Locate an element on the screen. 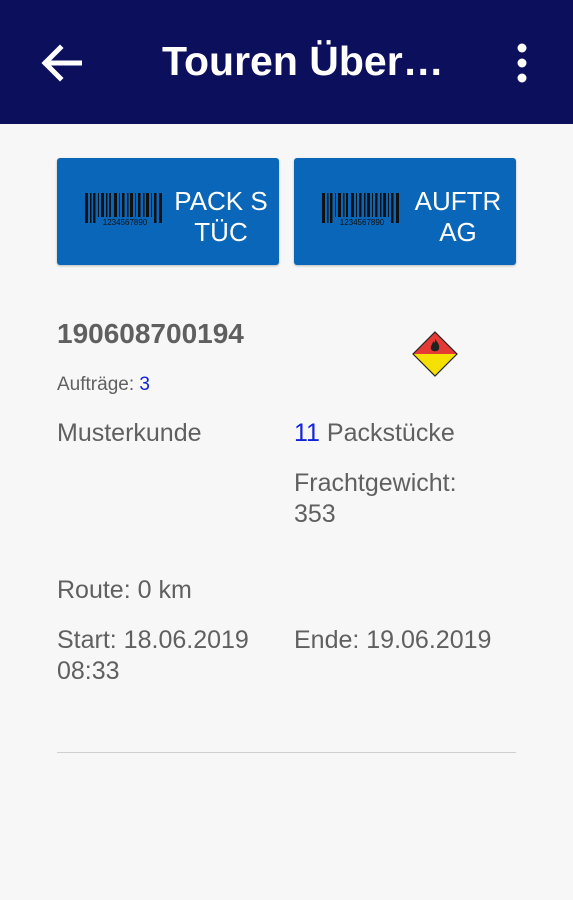 This screenshot has width=573, height=900. back-button is located at coordinates (61, 63).